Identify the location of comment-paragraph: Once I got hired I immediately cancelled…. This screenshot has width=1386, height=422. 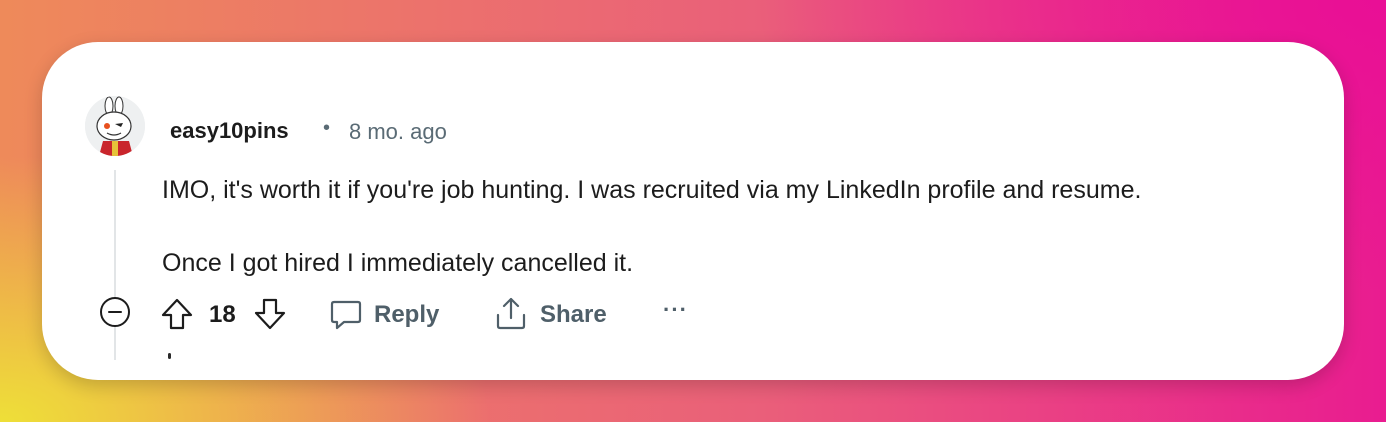
(398, 263).